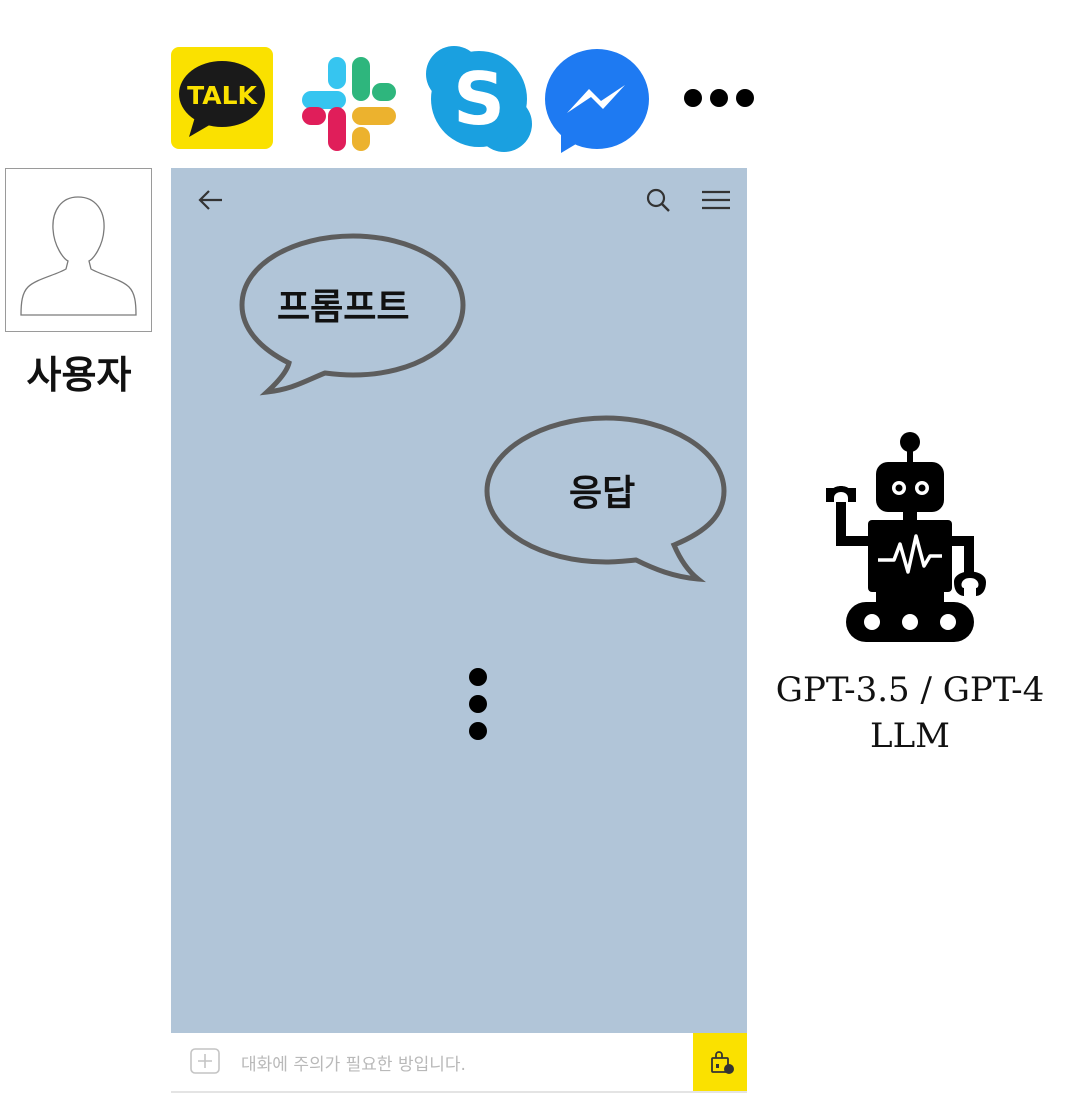 This screenshot has width=1081, height=1093. What do you see at coordinates (79, 375) in the screenshot?
I see `user-label: 사용자` at bounding box center [79, 375].